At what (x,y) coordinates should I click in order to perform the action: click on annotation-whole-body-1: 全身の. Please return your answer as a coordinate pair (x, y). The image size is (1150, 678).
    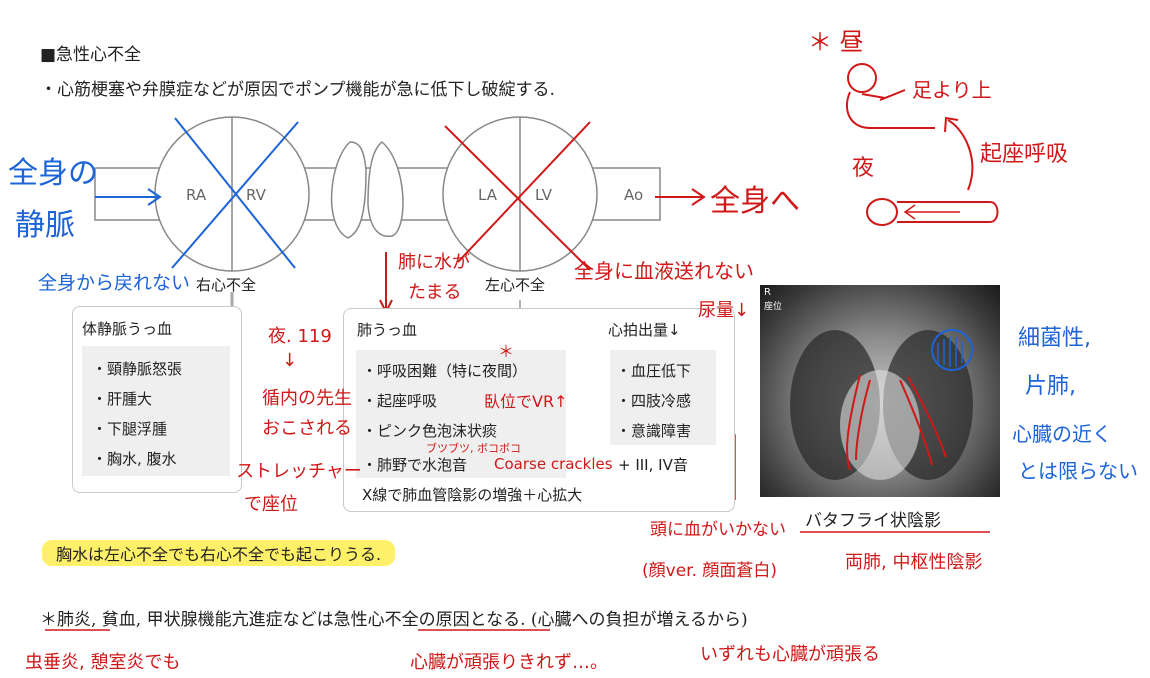
    Looking at the image, I should click on (53, 173).